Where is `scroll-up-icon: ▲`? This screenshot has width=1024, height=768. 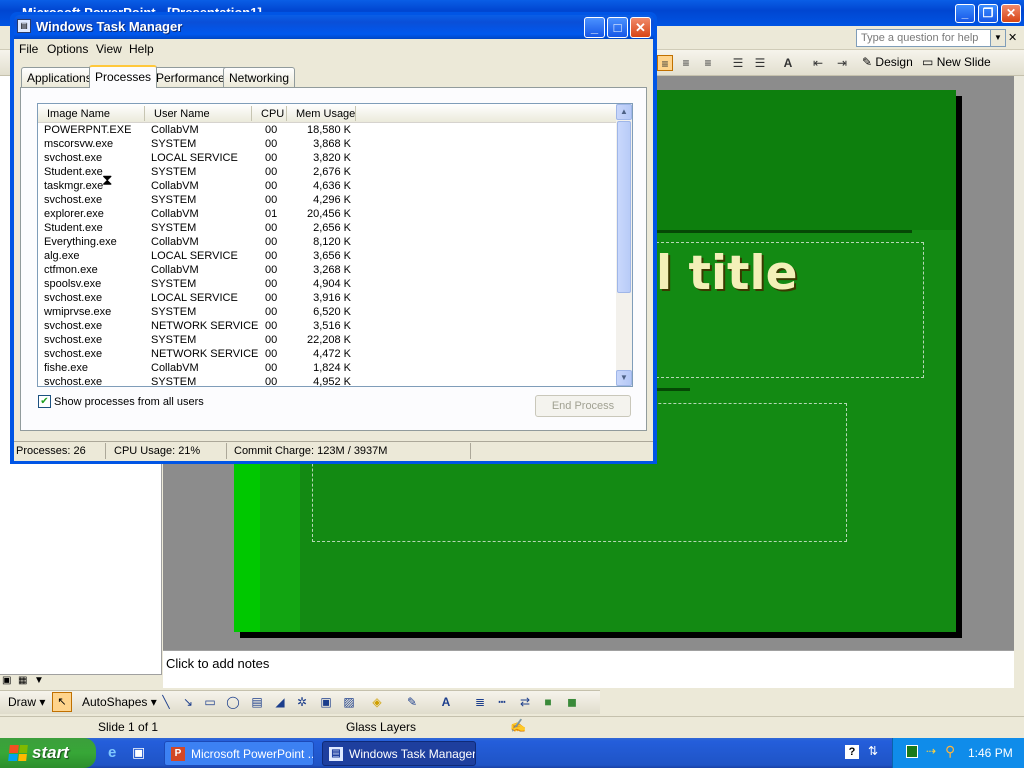 scroll-up-icon: ▲ is located at coordinates (624, 112).